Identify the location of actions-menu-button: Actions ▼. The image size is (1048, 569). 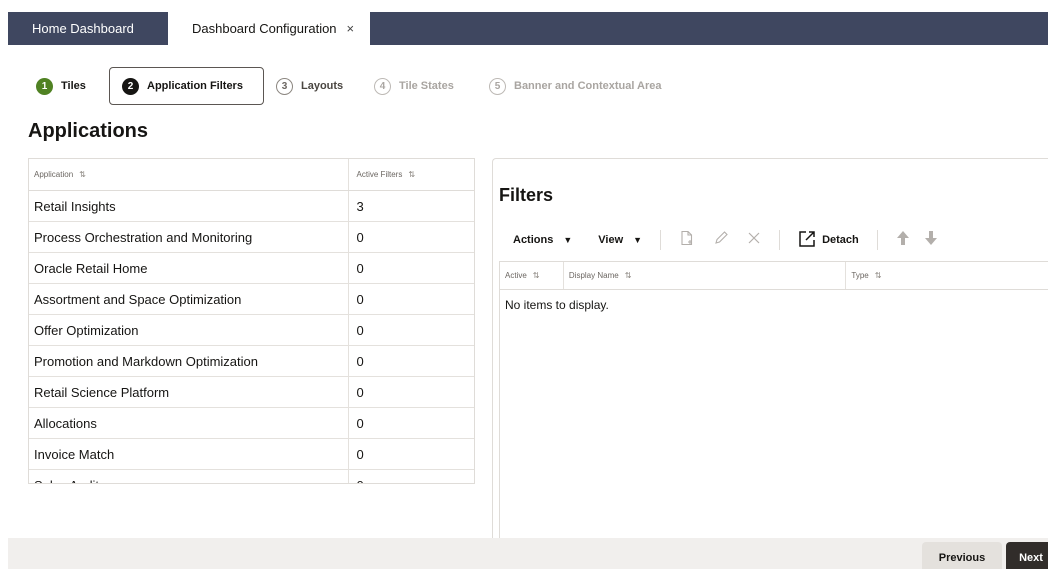
(542, 240).